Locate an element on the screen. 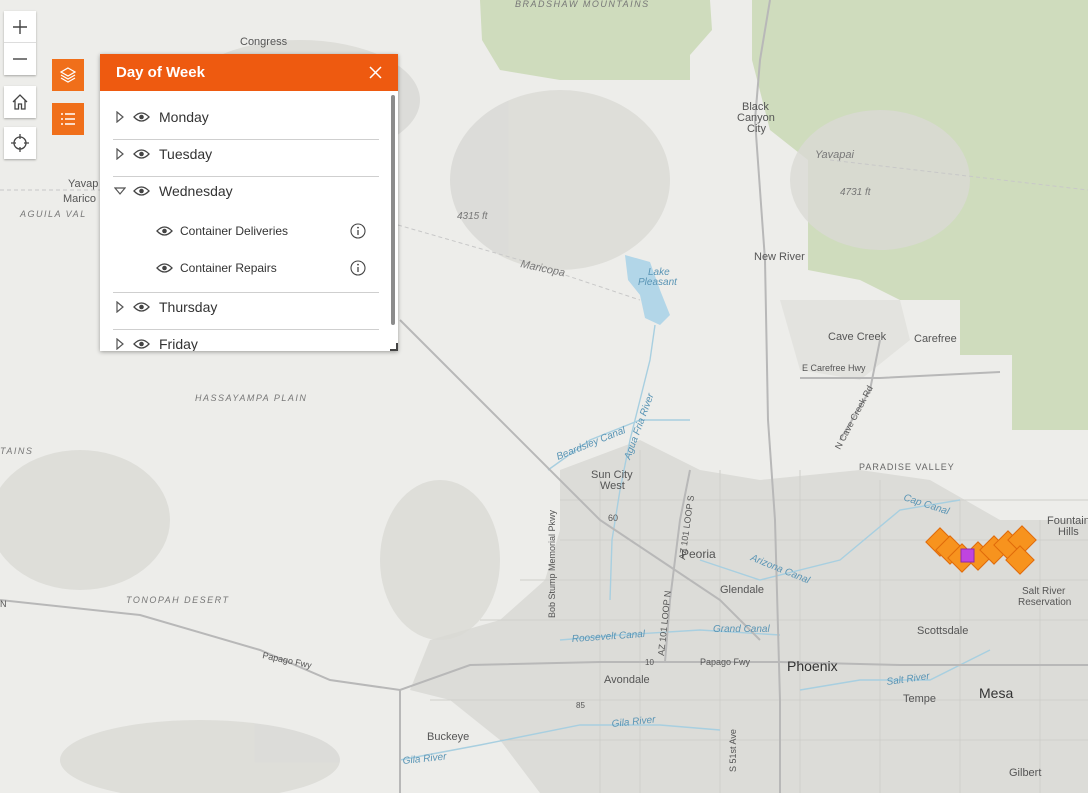 The image size is (1088, 793). sublayer-item-container-deliveries: Container Deliveries is located at coordinates (261, 231).